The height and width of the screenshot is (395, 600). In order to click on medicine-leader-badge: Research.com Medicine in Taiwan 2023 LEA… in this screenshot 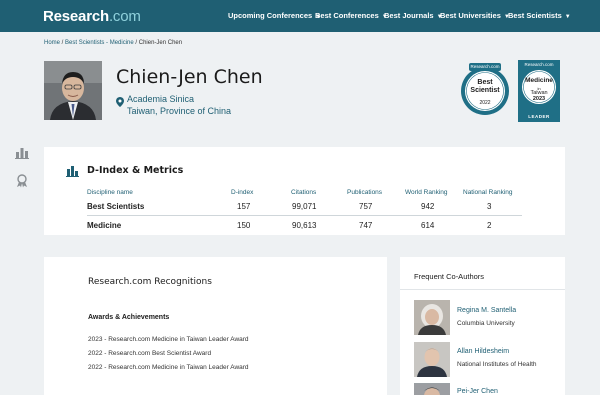, I will do `click(539, 91)`.